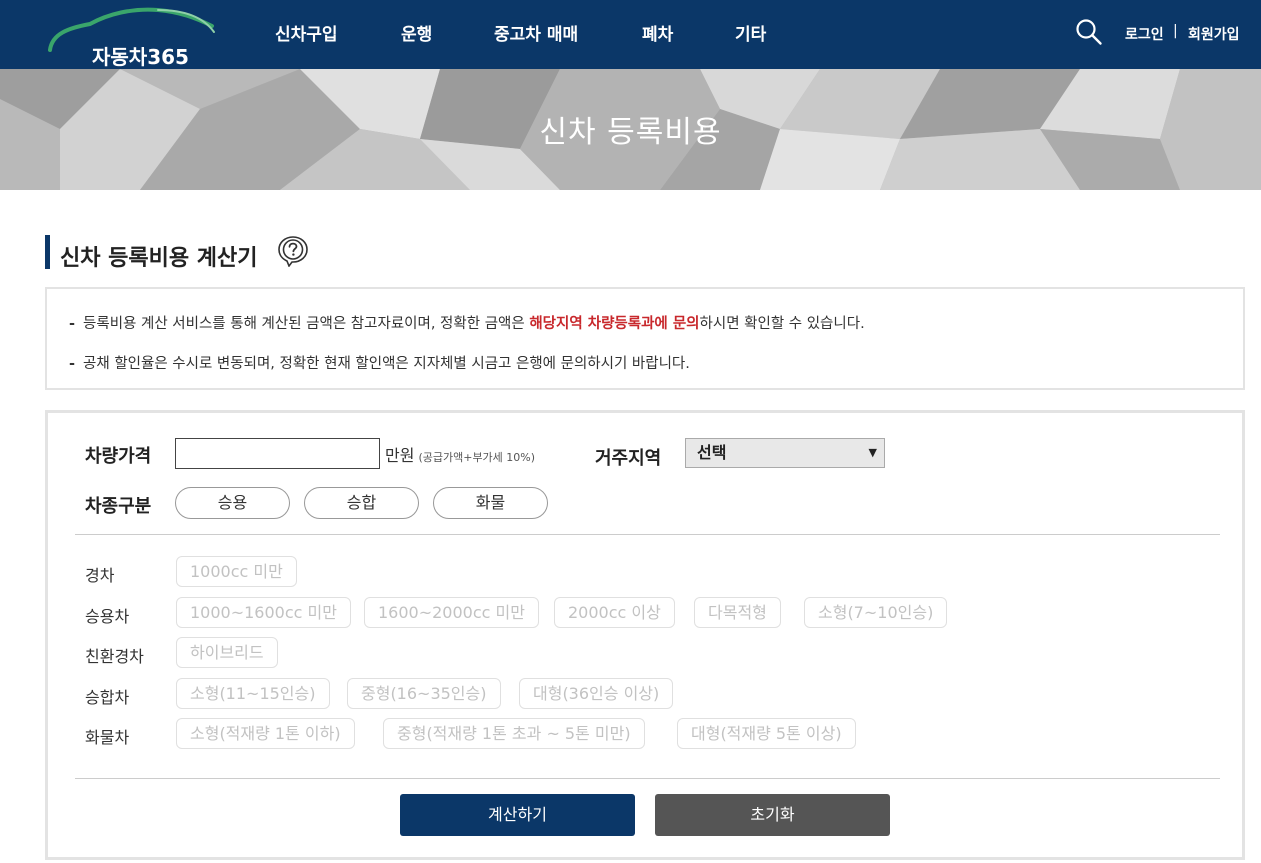 This screenshot has height=863, width=1261. What do you see at coordinates (536, 32) in the screenshot?
I see `menu-item-used-car: 중고차 매매` at bounding box center [536, 32].